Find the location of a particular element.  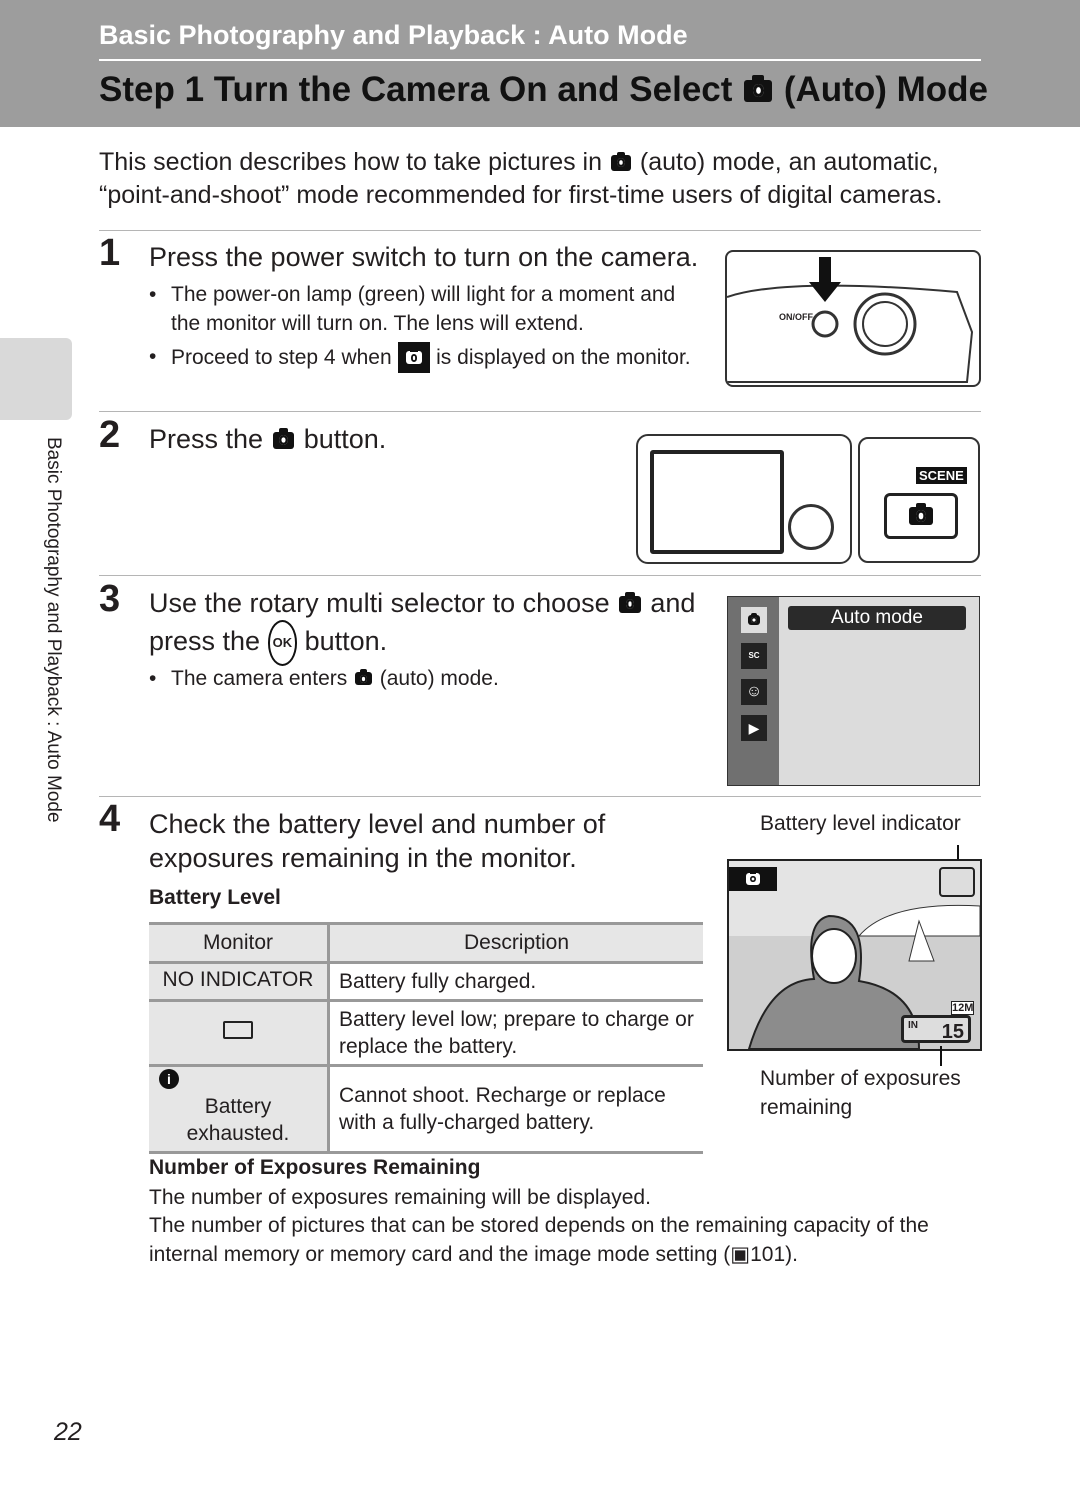

step-heading: Press the button. is located at coordinates (268, 439).